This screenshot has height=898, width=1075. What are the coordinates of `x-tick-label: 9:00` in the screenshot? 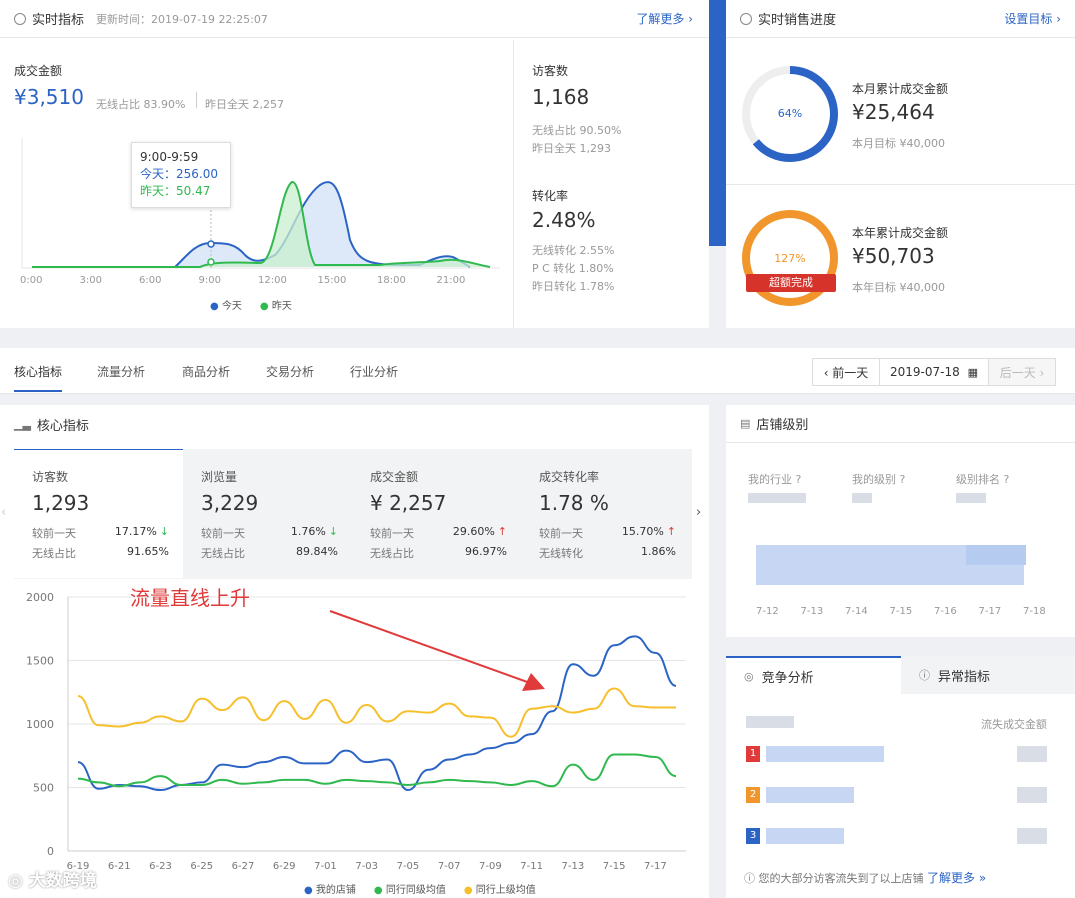 It's located at (209, 280).